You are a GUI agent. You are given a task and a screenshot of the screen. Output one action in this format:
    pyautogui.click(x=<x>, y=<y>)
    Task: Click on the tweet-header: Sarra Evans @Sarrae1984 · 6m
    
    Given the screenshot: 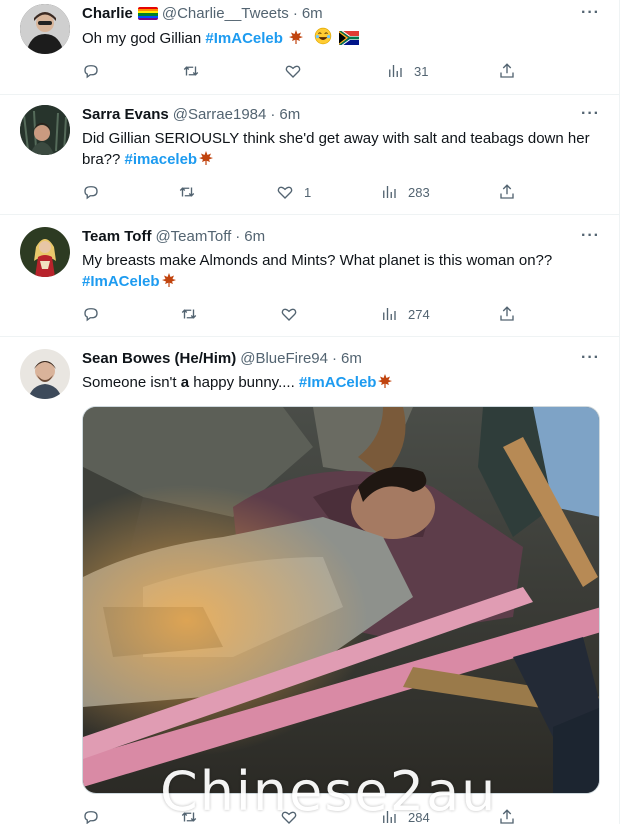 What is the action you would take?
    pyautogui.click(x=191, y=114)
    